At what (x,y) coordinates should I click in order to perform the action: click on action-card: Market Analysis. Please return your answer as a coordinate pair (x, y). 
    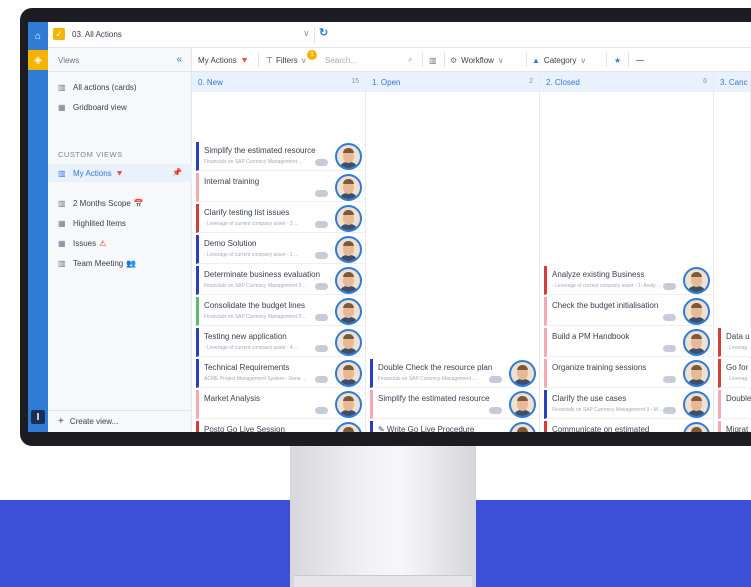
    Looking at the image, I should click on (280, 404).